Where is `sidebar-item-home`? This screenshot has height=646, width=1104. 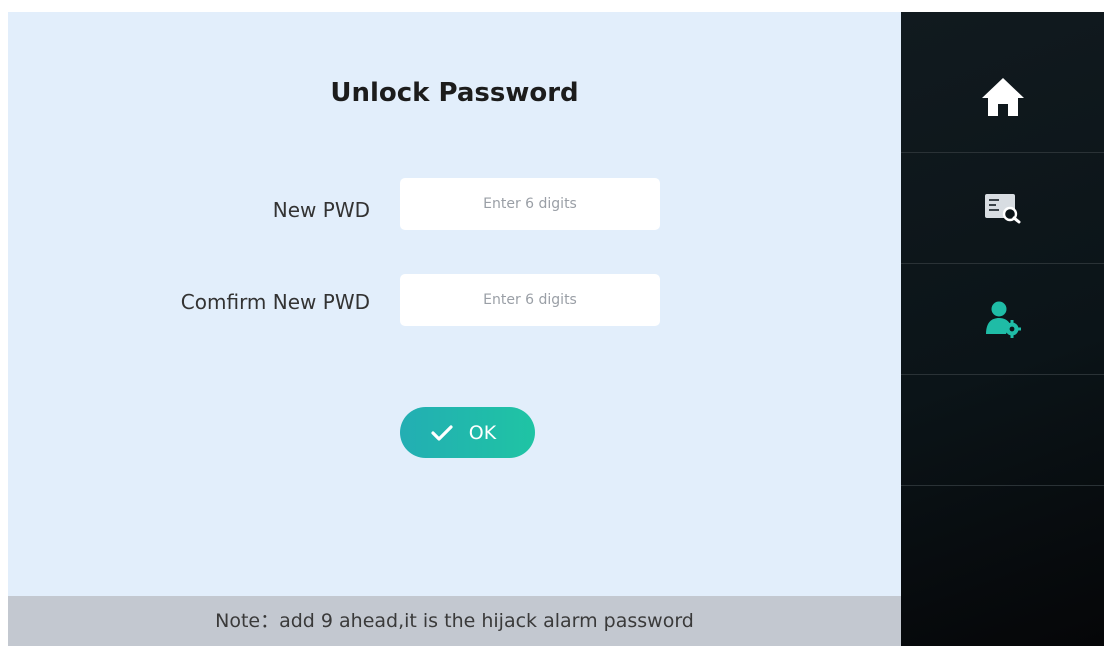
sidebar-item-home is located at coordinates (1002, 97).